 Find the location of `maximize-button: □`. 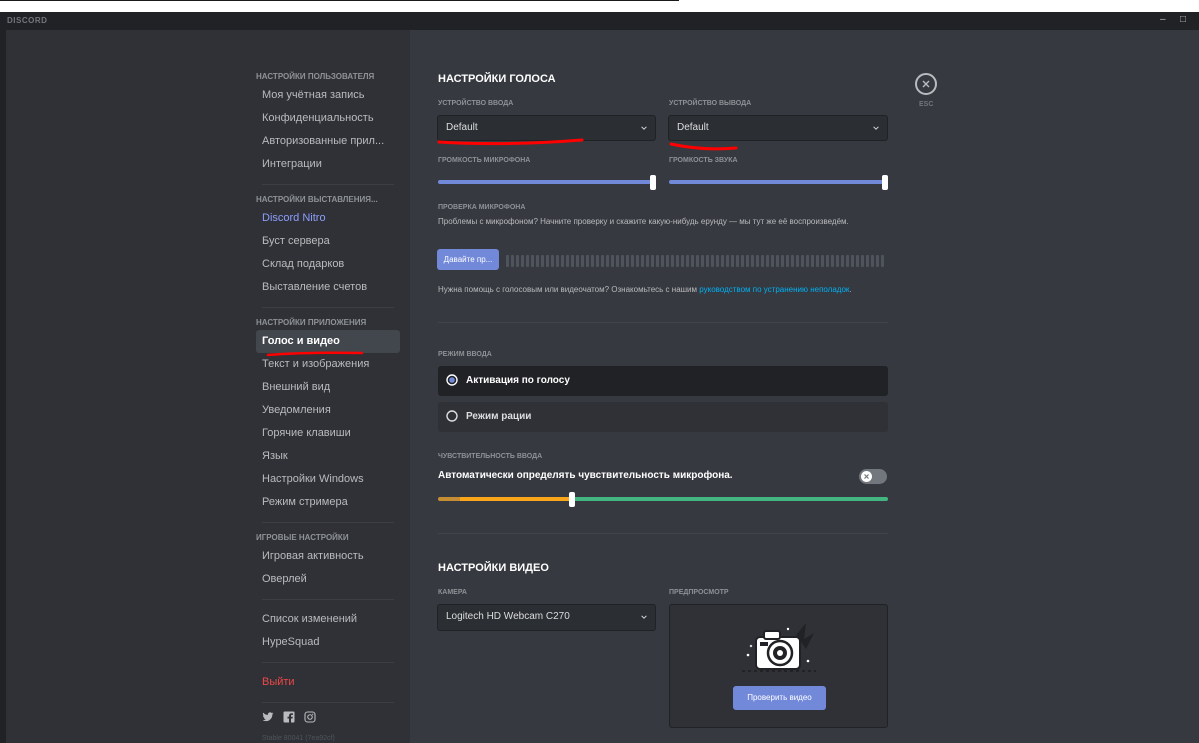

maximize-button: □ is located at coordinates (1183, 19).